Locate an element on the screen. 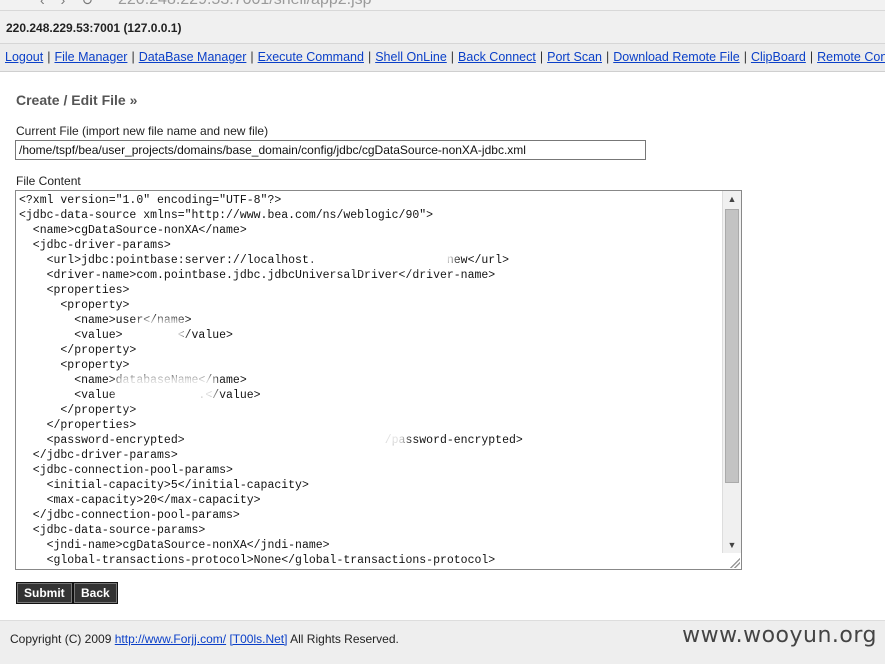 The width and height of the screenshot is (885, 664). copyright-suffix: All Rights Reserved. is located at coordinates (344, 639).